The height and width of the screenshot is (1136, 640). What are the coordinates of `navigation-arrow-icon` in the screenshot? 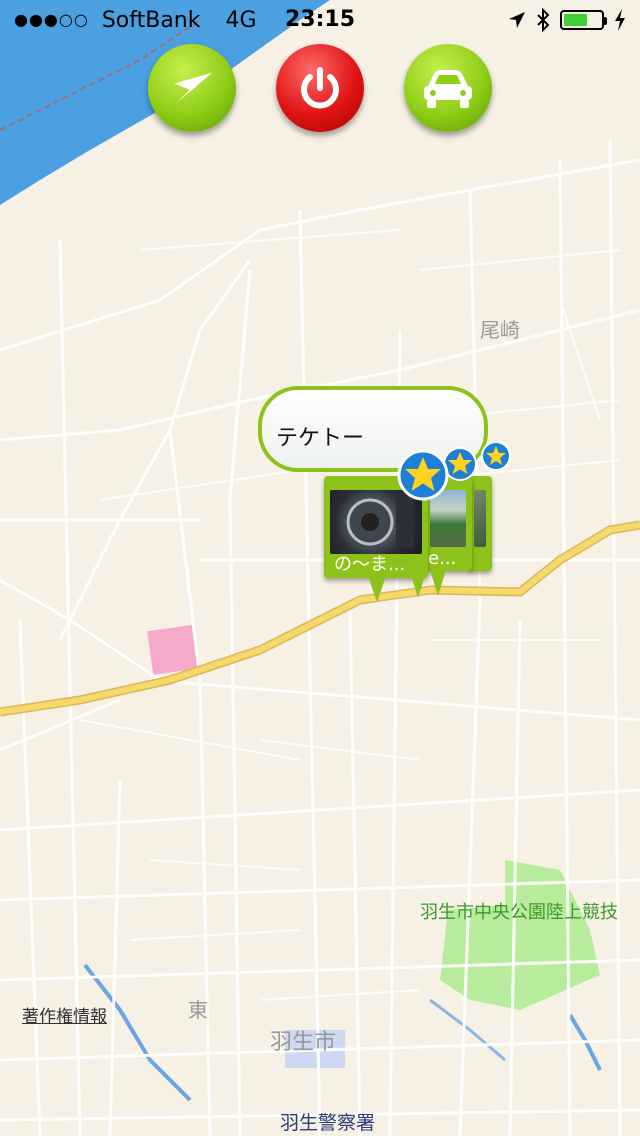 It's located at (193, 88).